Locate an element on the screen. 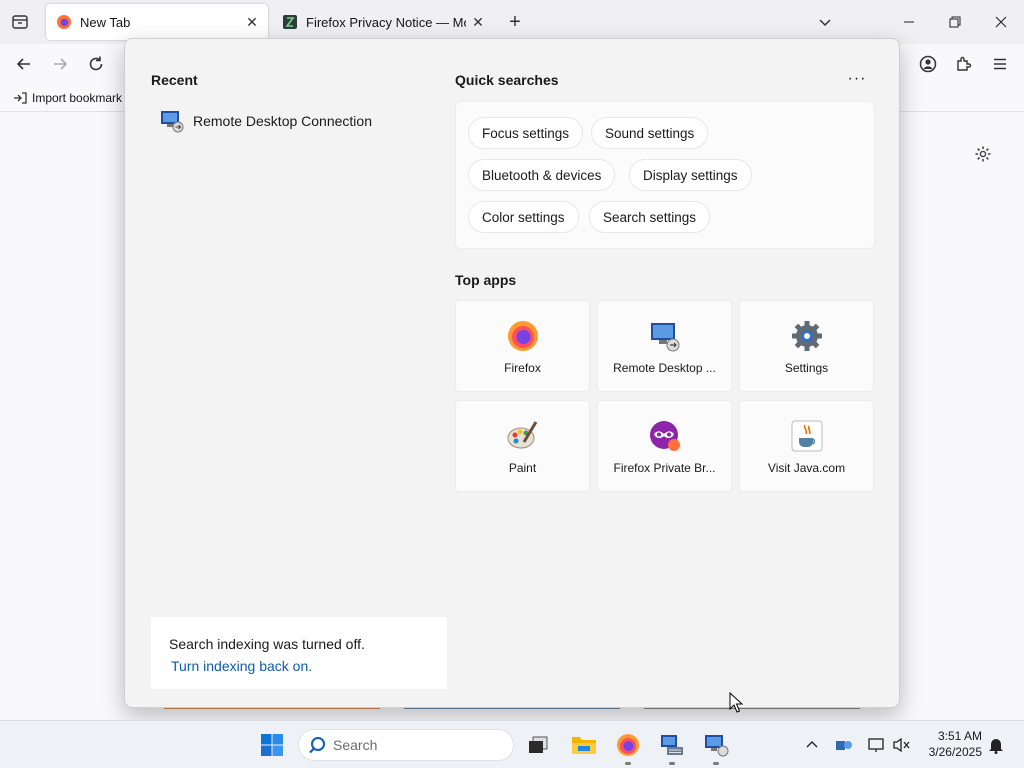 This screenshot has height=768, width=1024. taskbar-firefox-button is located at coordinates (628, 747).